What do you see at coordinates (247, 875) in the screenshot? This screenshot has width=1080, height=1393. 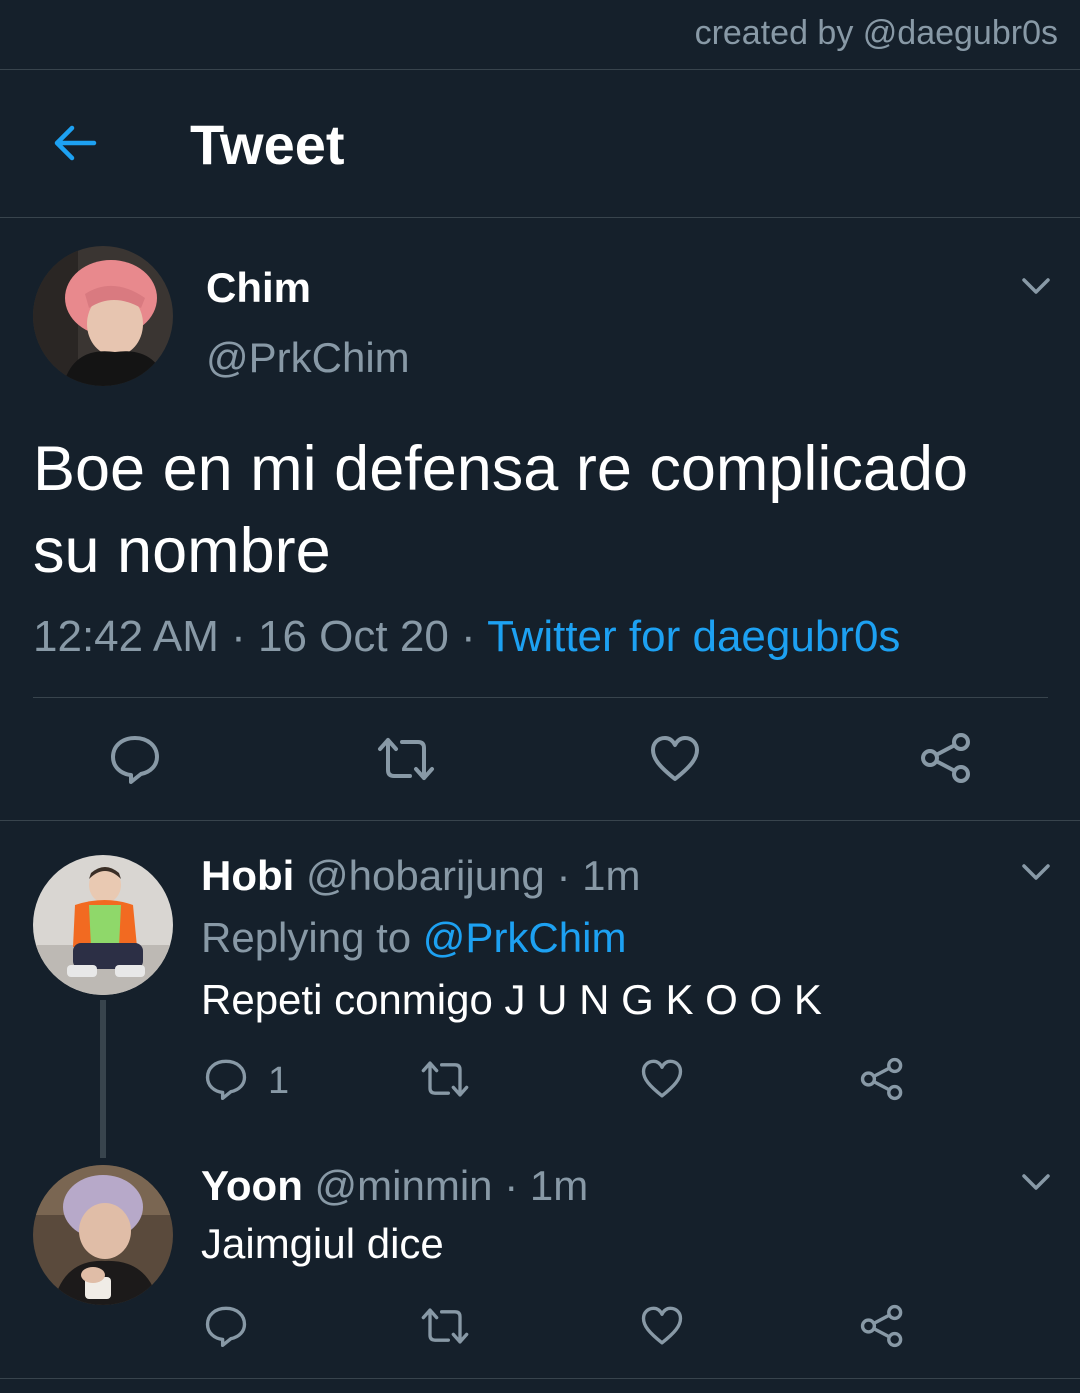 I see `reply-author-name: Hobi` at bounding box center [247, 875].